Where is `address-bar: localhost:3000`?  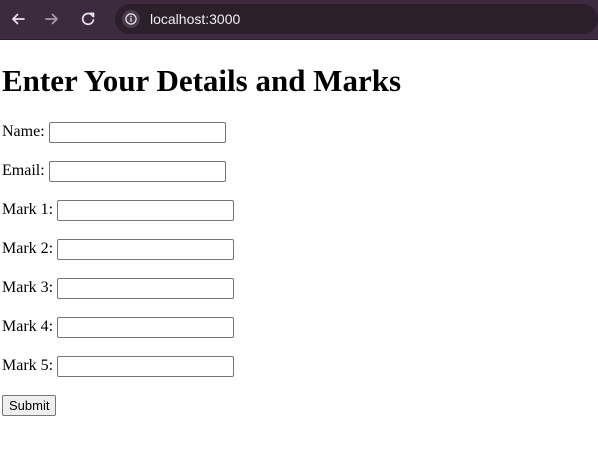
address-bar: localhost:3000 is located at coordinates (356, 19).